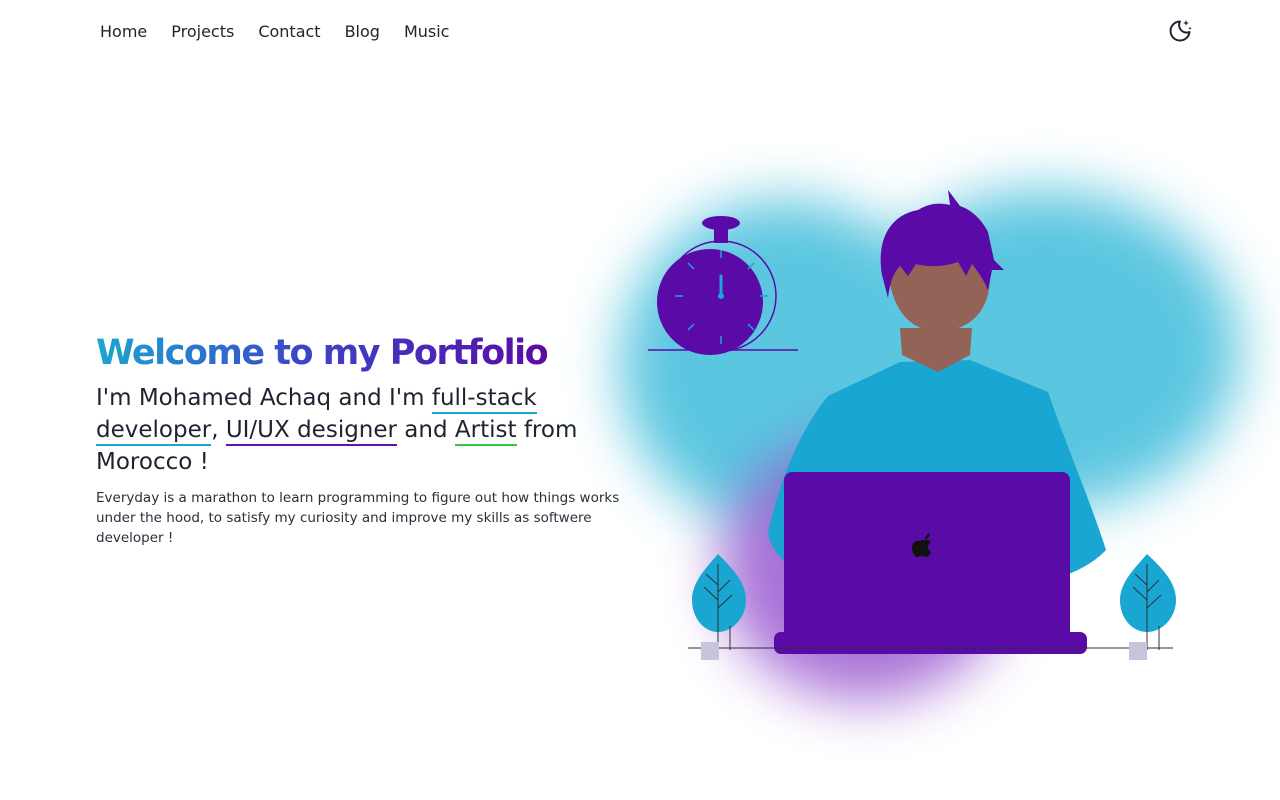 The width and height of the screenshot is (1280, 800). Describe the element at coordinates (427, 32) in the screenshot. I see `nav-music-link: Music` at that location.